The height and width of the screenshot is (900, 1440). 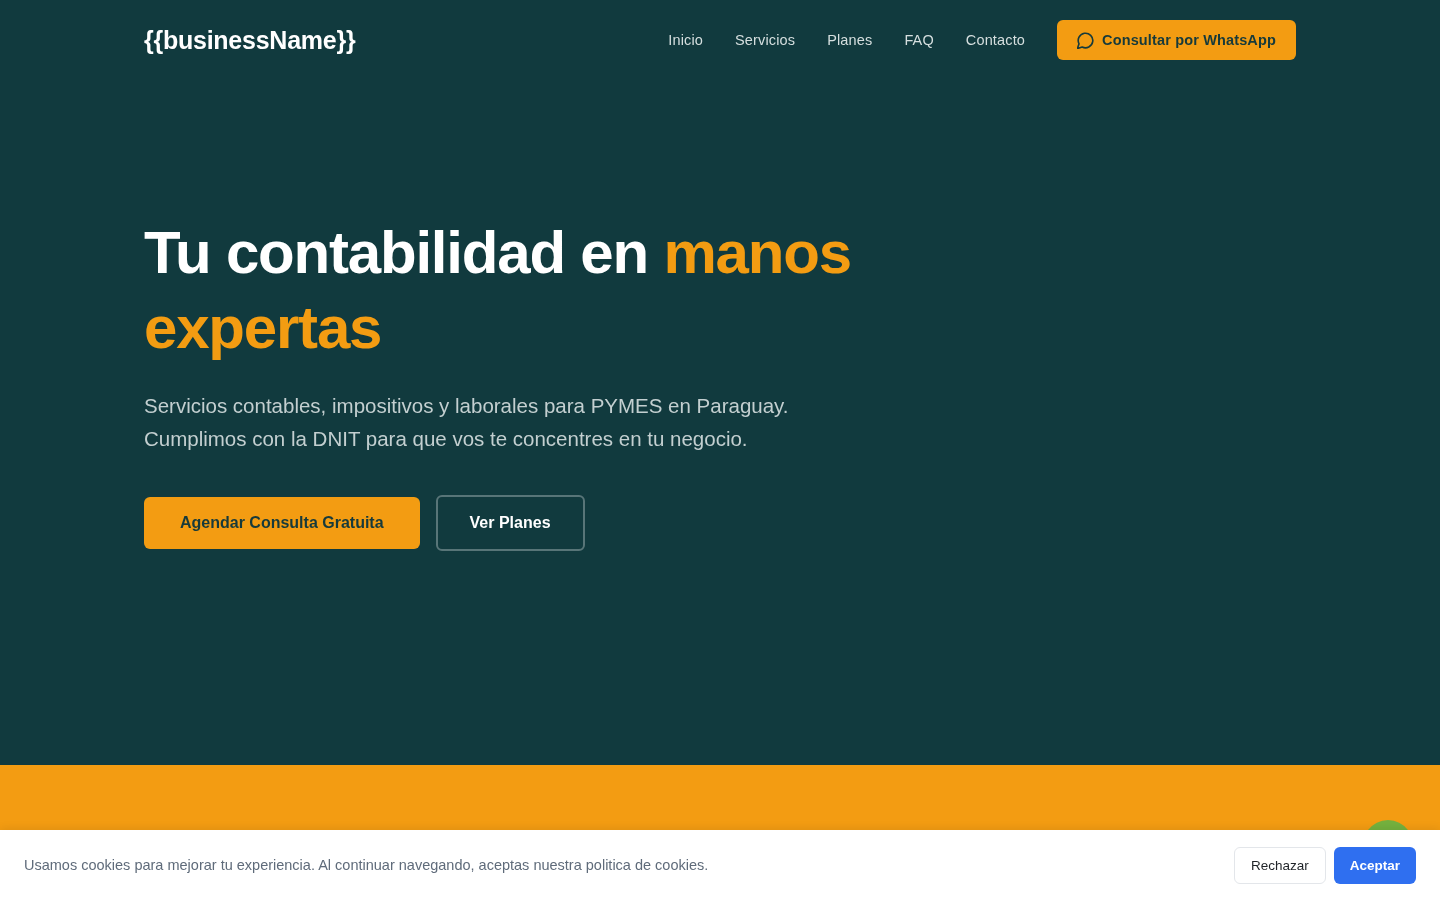 What do you see at coordinates (250, 40) in the screenshot?
I see `site-logo: {{businessName}}` at bounding box center [250, 40].